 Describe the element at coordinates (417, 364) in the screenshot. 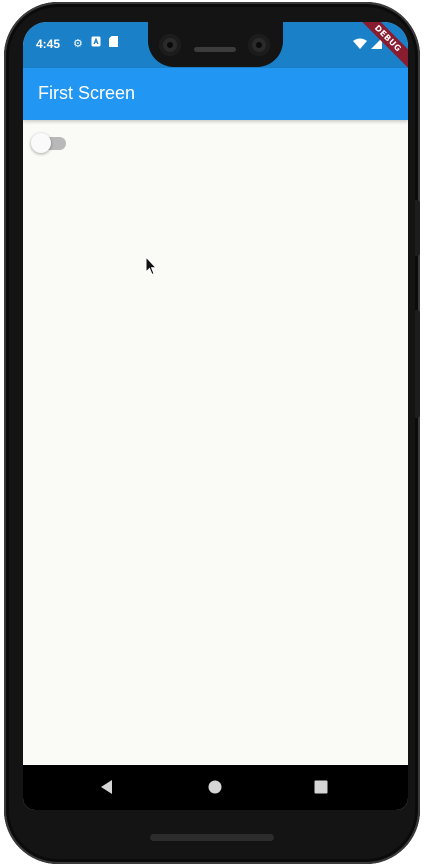

I see `volume-button` at that location.